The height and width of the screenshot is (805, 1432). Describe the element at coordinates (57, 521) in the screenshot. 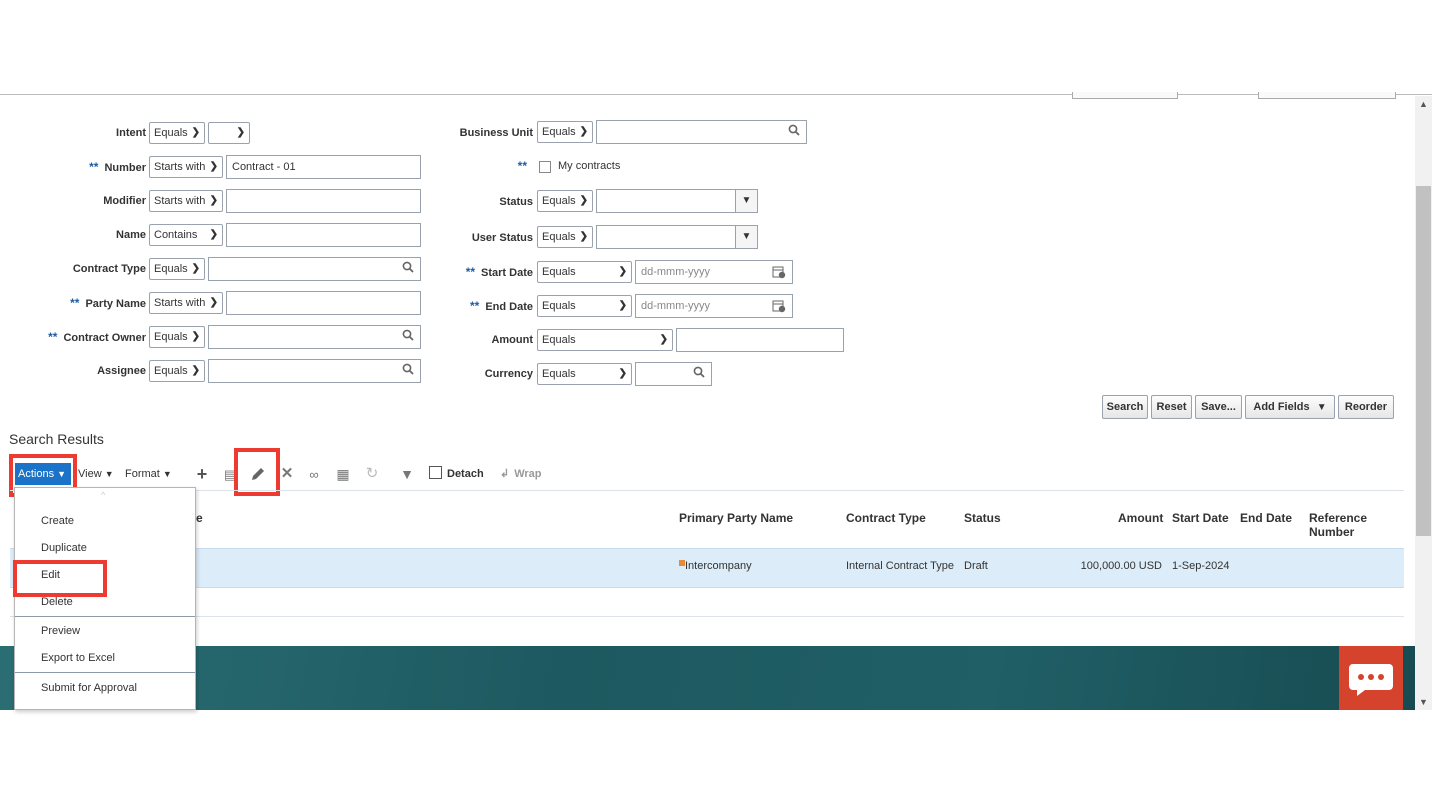

I see `menu-item-create: Create` at that location.